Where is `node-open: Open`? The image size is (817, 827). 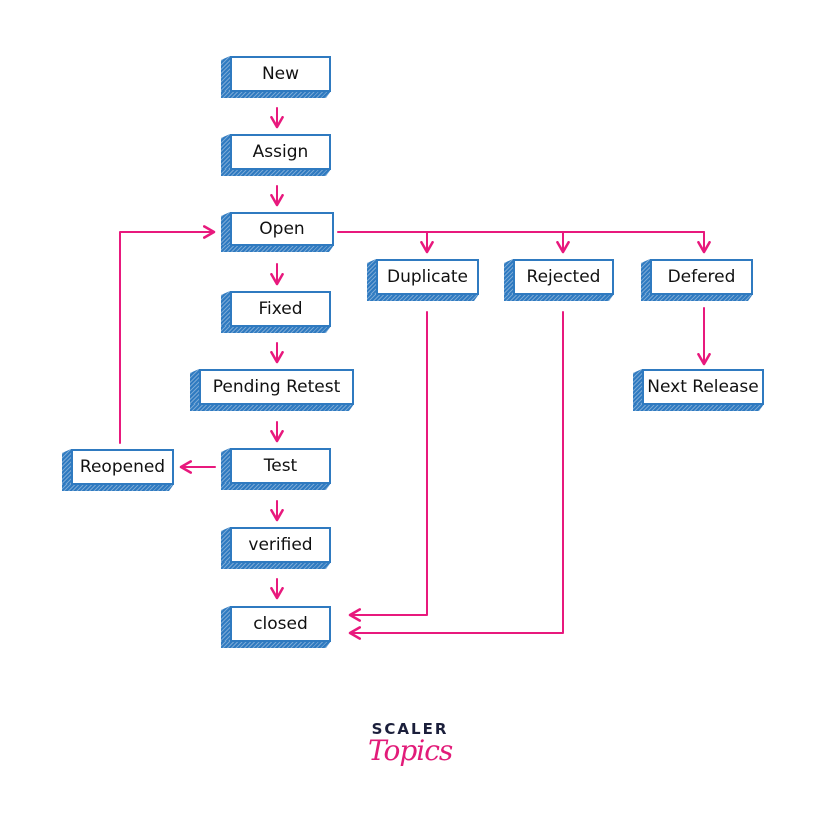 node-open: Open is located at coordinates (277, 232).